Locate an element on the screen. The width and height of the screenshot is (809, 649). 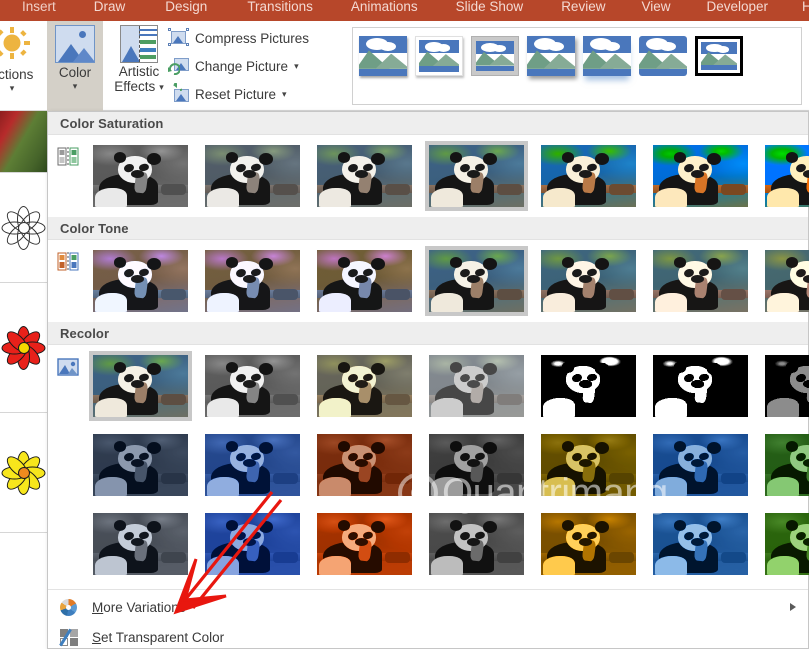
slide-thumbnail-photo is located at coordinates (23, 142).